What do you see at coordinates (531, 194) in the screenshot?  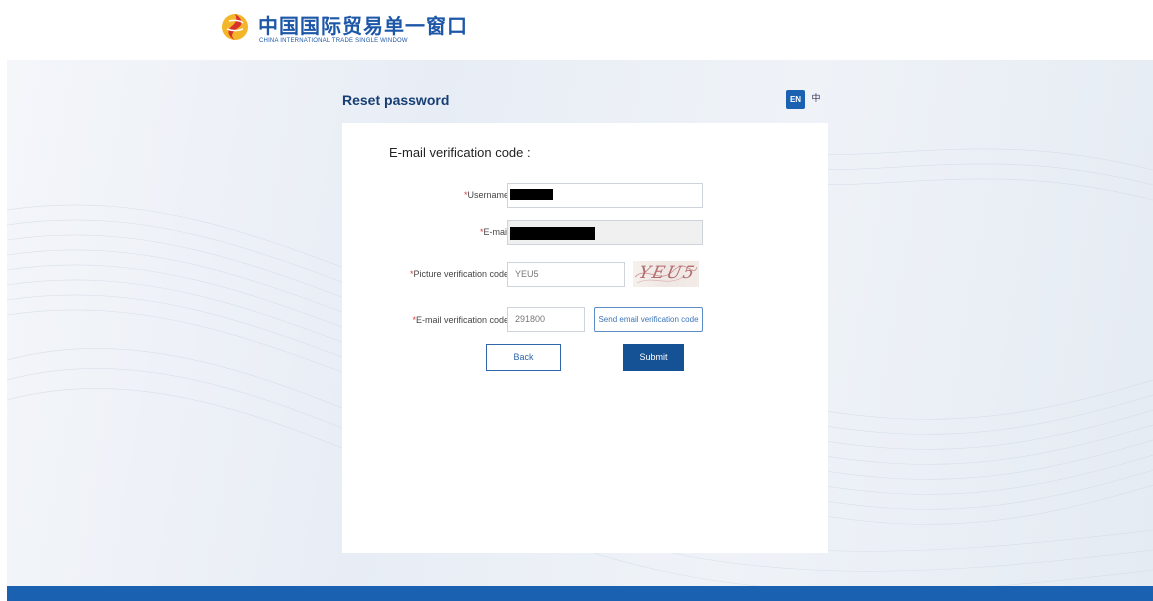 I see `redacted-username` at bounding box center [531, 194].